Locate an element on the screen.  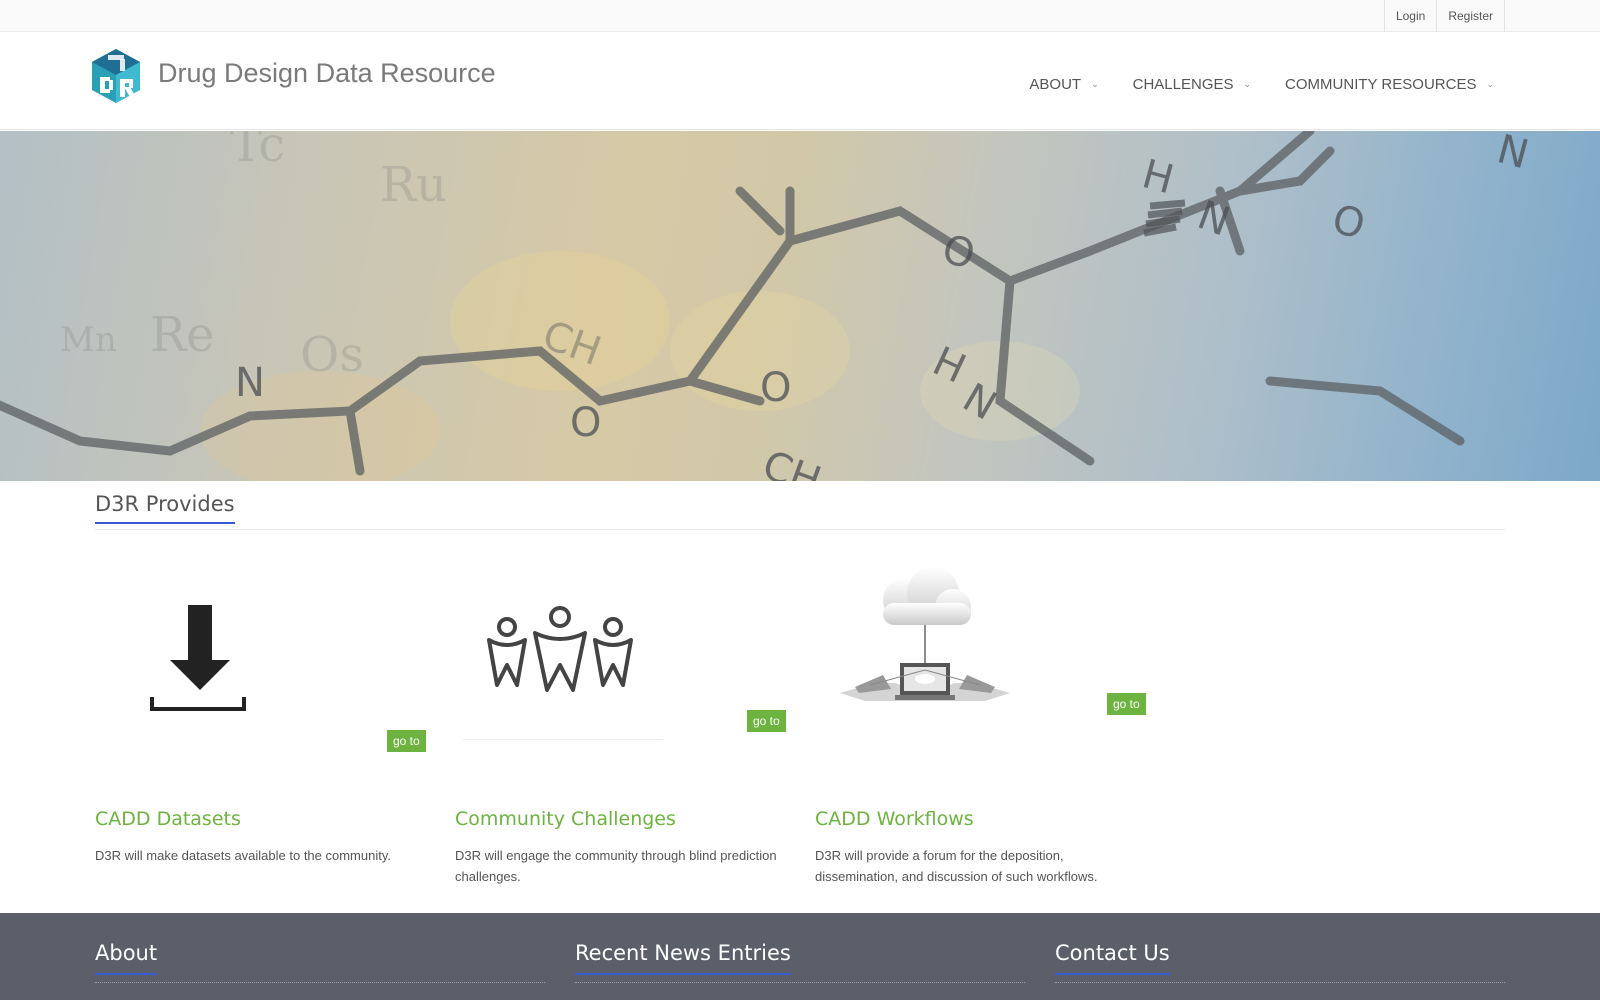
svg-text: Mn is located at coordinates (88, 340).